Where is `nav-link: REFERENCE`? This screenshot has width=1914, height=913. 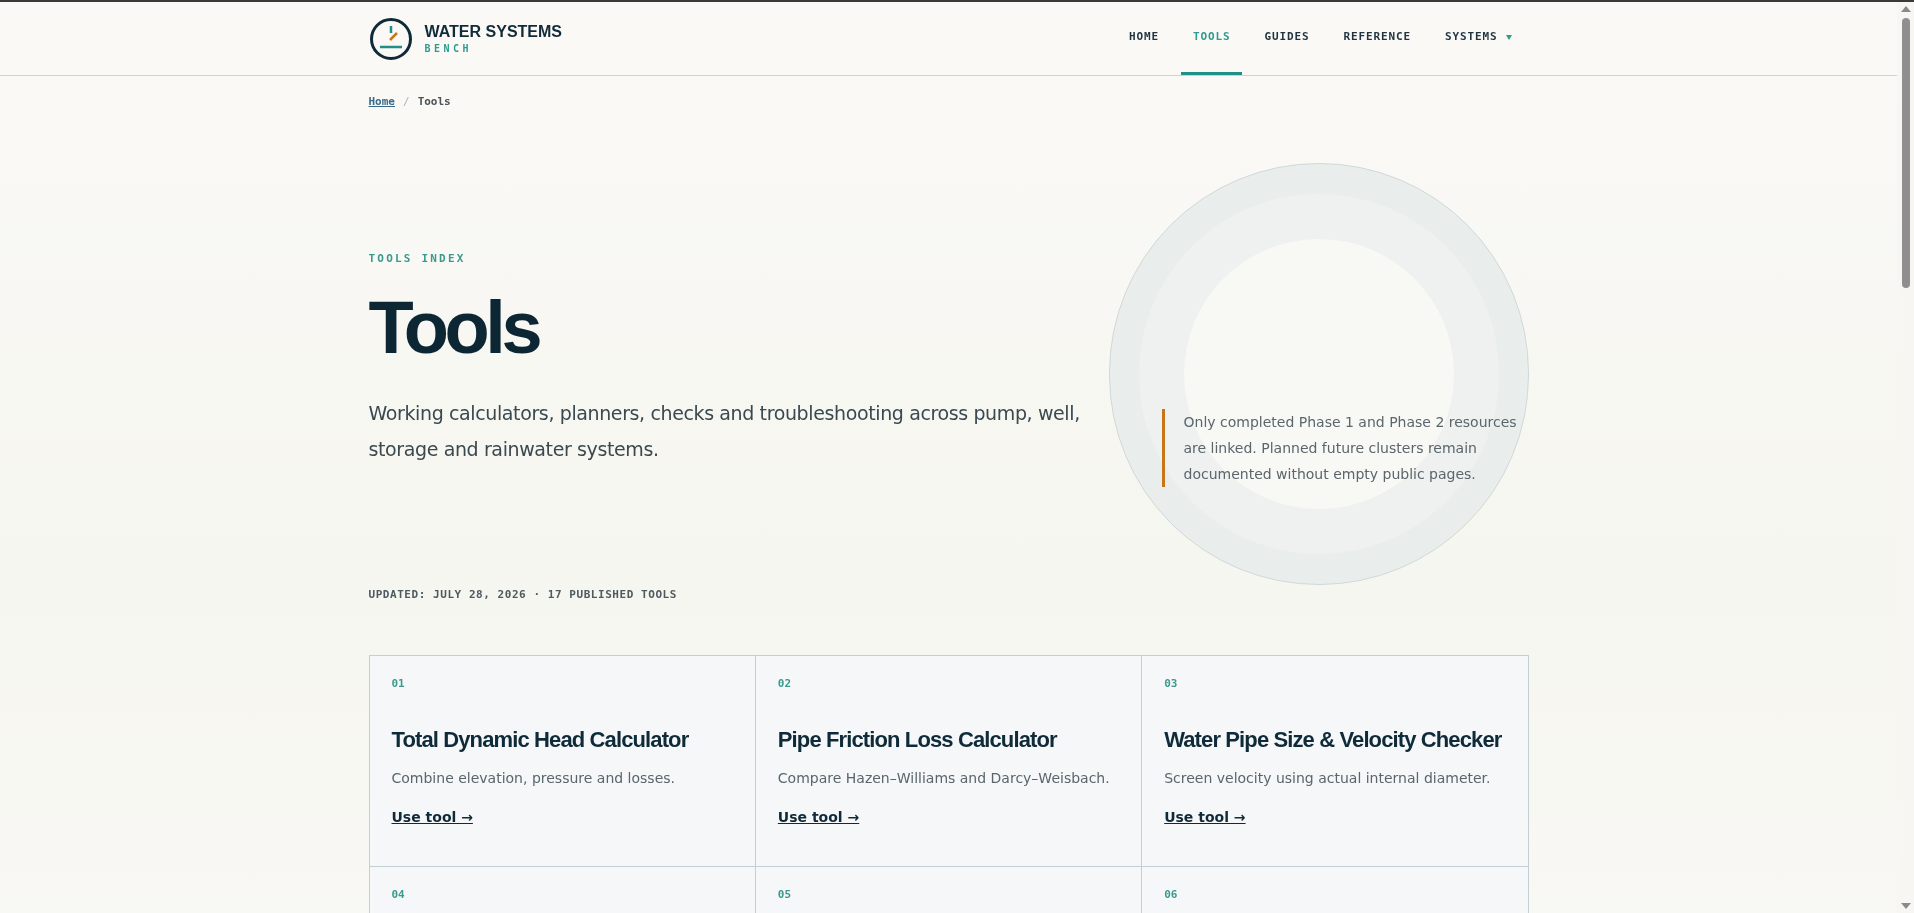
nav-link: REFERENCE is located at coordinates (1377, 38).